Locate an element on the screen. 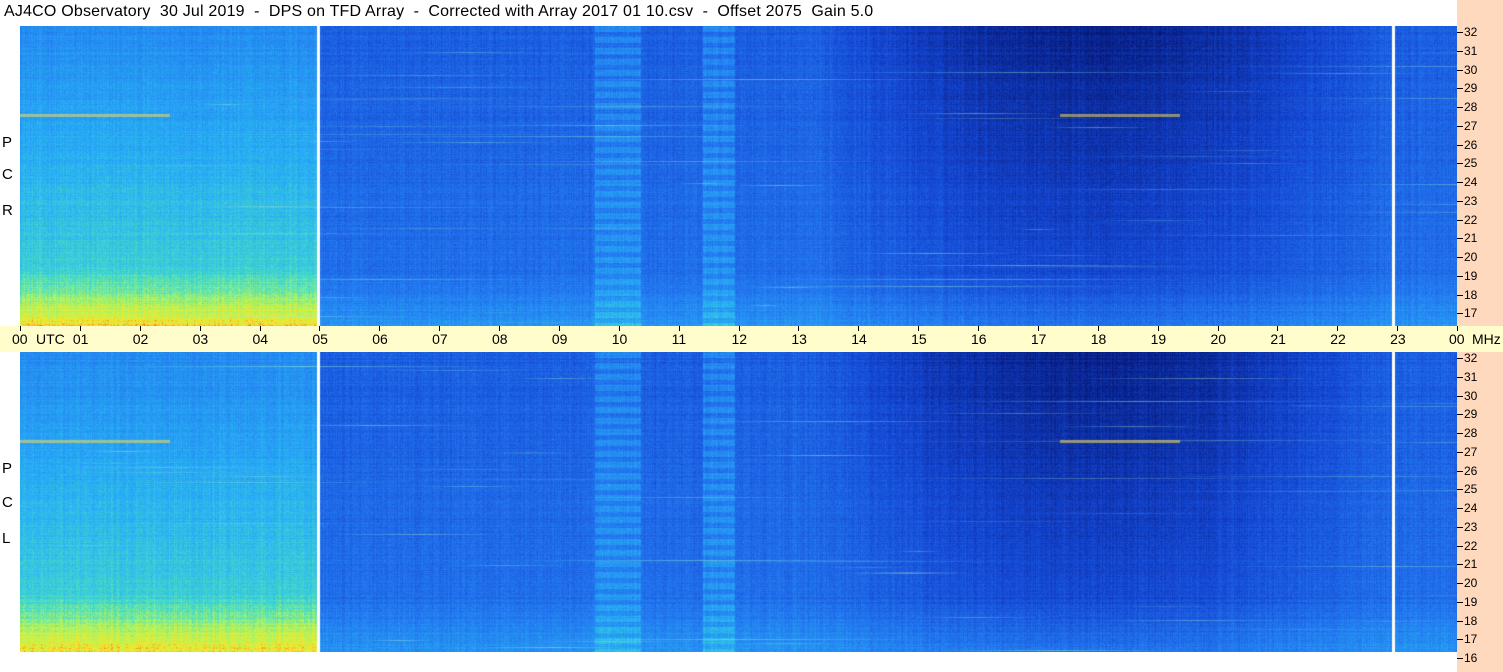 The height and width of the screenshot is (672, 1503). freq-label: 26 is located at coordinates (1471, 144).